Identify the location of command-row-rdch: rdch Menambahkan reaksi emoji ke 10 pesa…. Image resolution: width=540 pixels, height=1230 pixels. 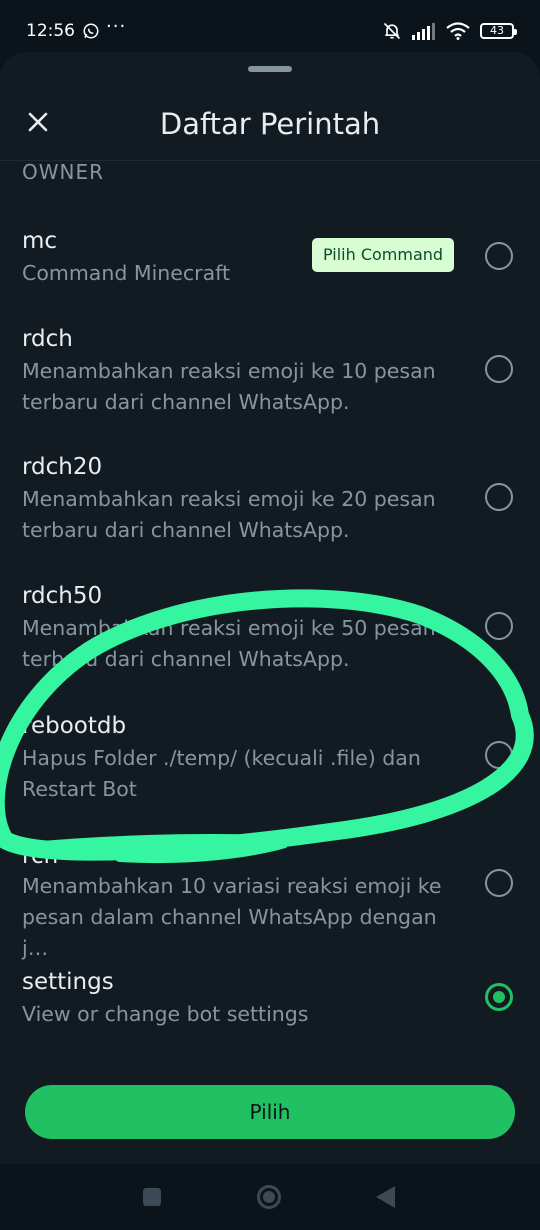
(270, 386).